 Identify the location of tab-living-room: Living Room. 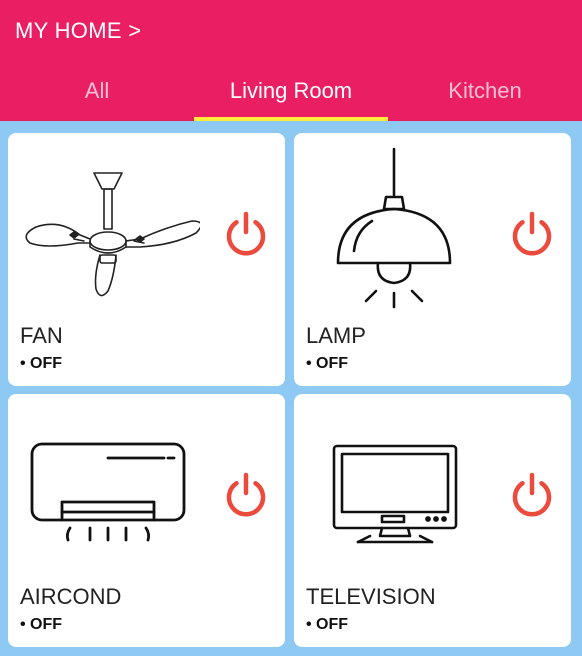
(291, 91).